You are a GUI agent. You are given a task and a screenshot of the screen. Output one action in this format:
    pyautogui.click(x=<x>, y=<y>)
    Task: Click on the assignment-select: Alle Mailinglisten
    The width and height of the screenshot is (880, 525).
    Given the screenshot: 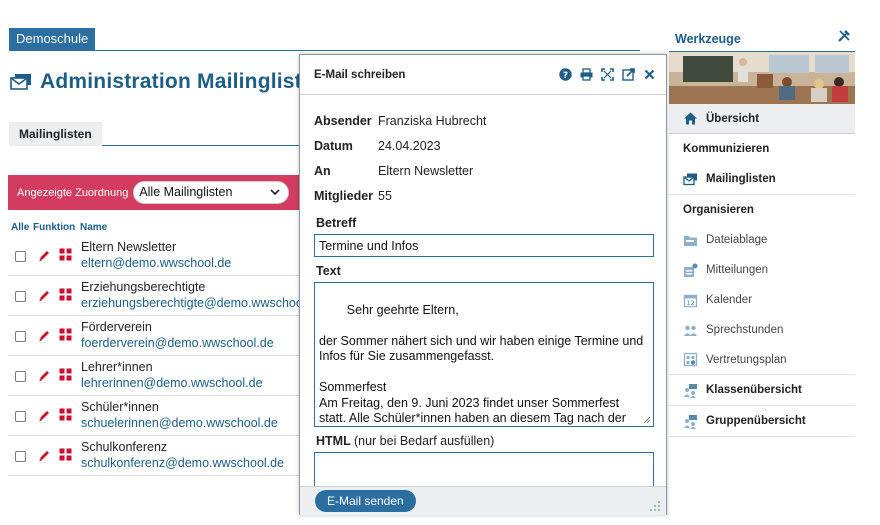 What is the action you would take?
    pyautogui.click(x=211, y=192)
    